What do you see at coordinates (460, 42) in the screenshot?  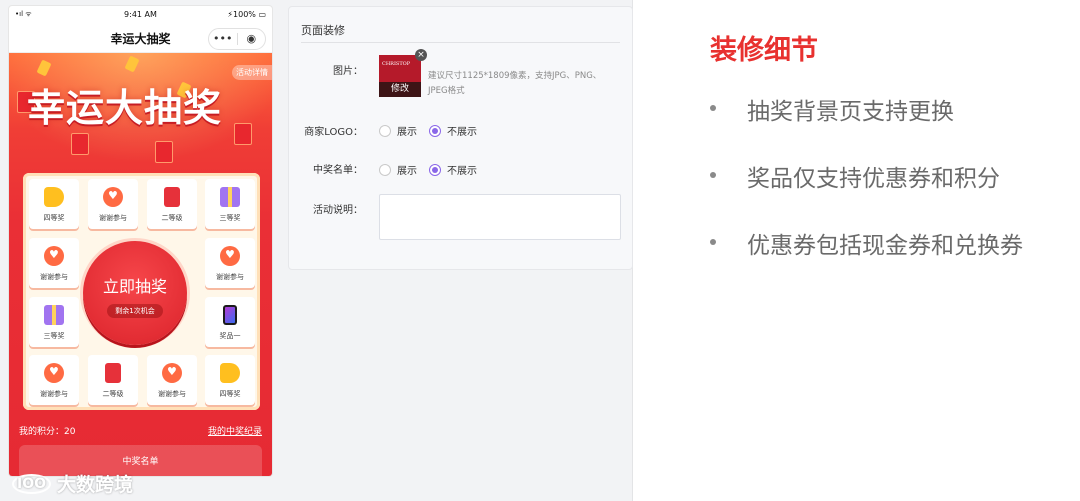 I see `panel-divider` at bounding box center [460, 42].